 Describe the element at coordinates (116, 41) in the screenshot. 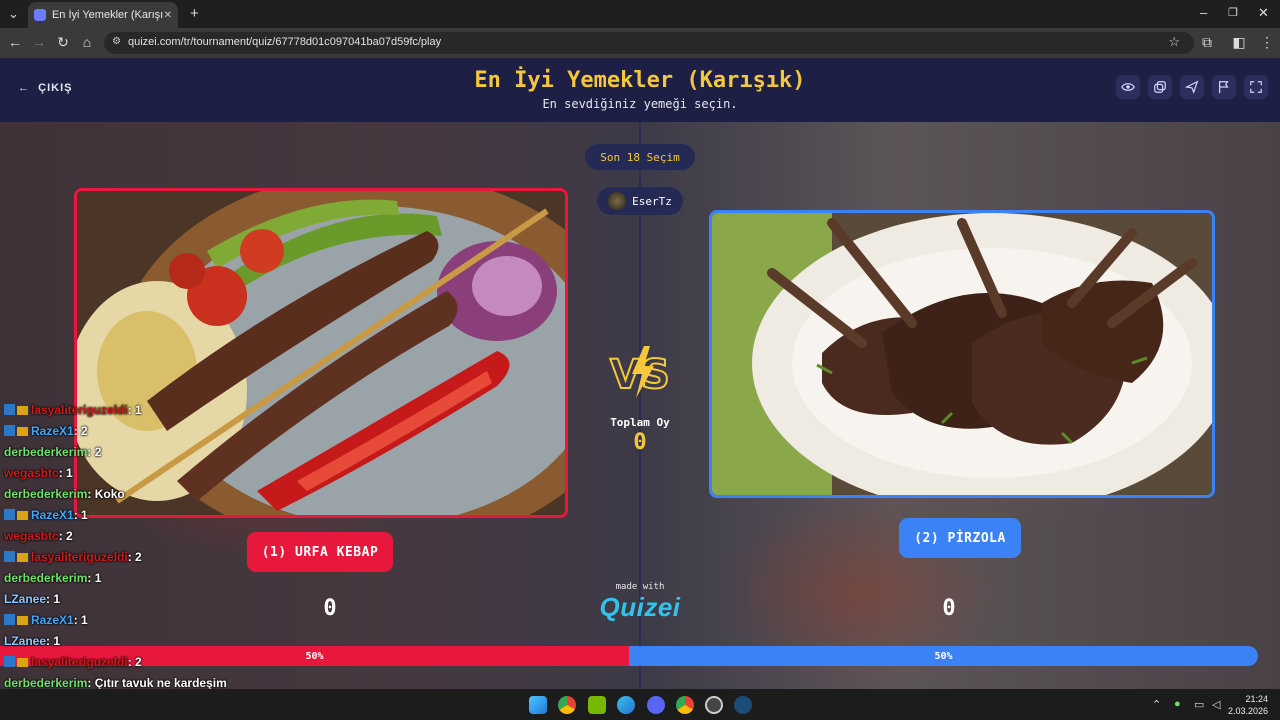

I see `site-info-icon: ⚙` at that location.